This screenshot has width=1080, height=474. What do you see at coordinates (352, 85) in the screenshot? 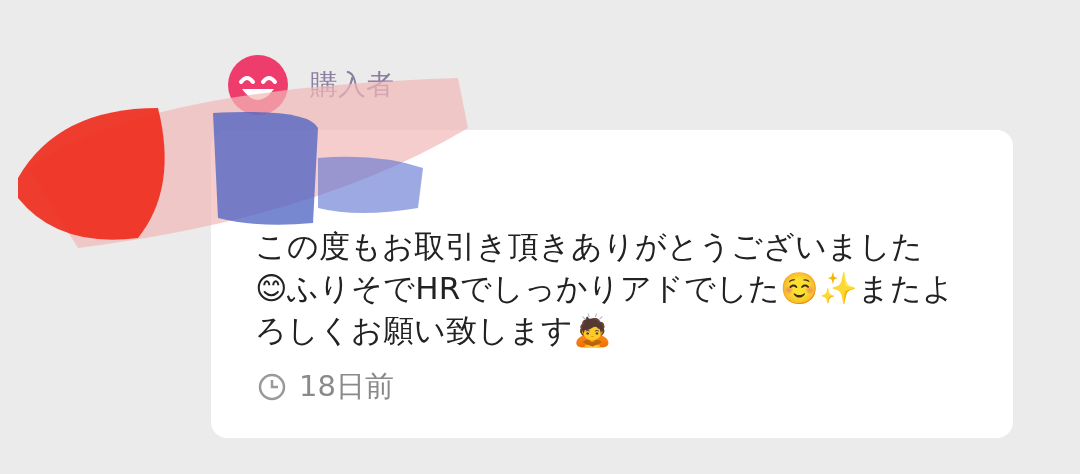
I see `author-role: 購入者` at bounding box center [352, 85].